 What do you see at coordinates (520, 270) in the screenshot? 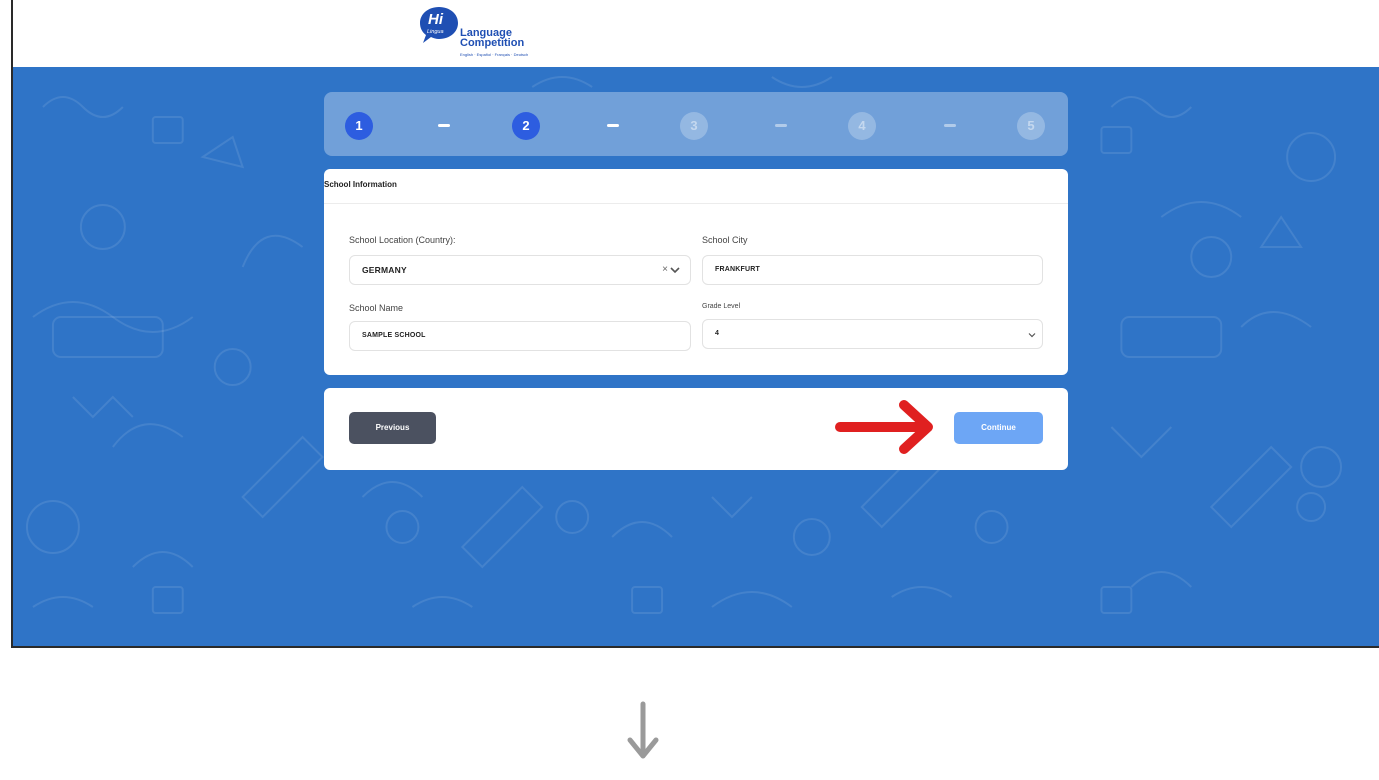
I see `country-select: GERMANY ×` at bounding box center [520, 270].